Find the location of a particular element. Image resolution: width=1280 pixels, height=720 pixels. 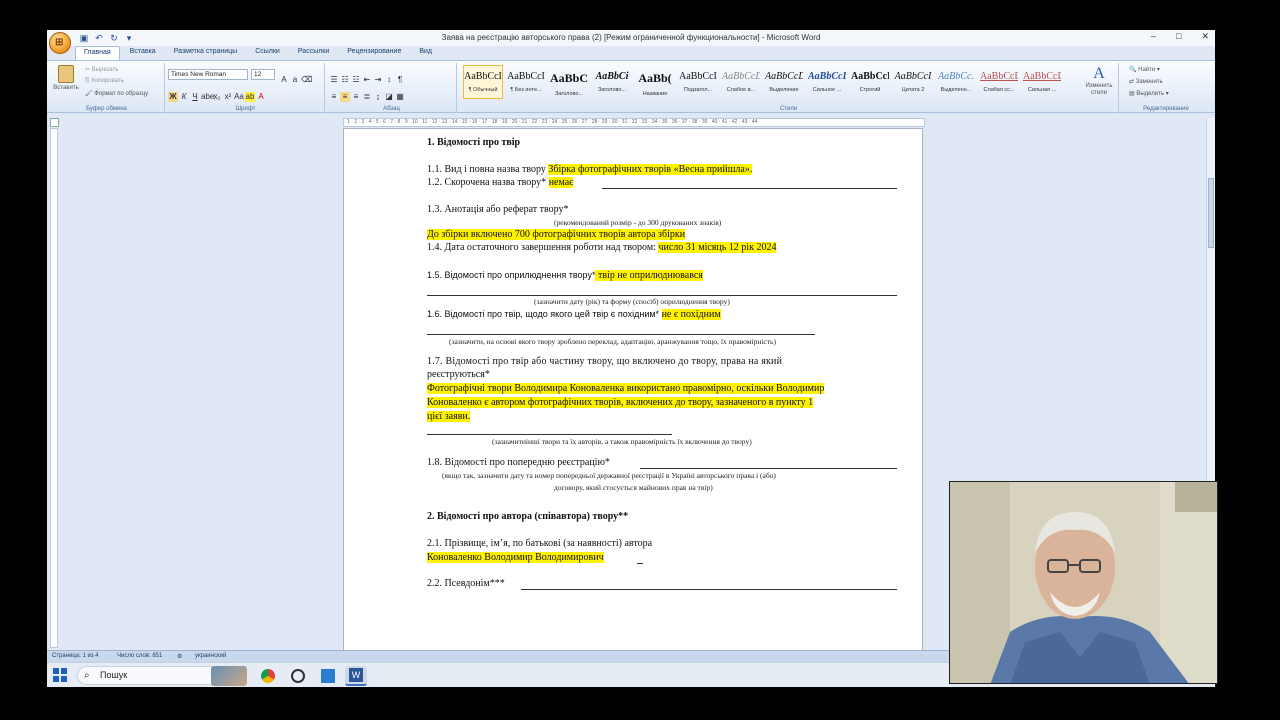

word-taskbar-icon: W is located at coordinates (356, 676).